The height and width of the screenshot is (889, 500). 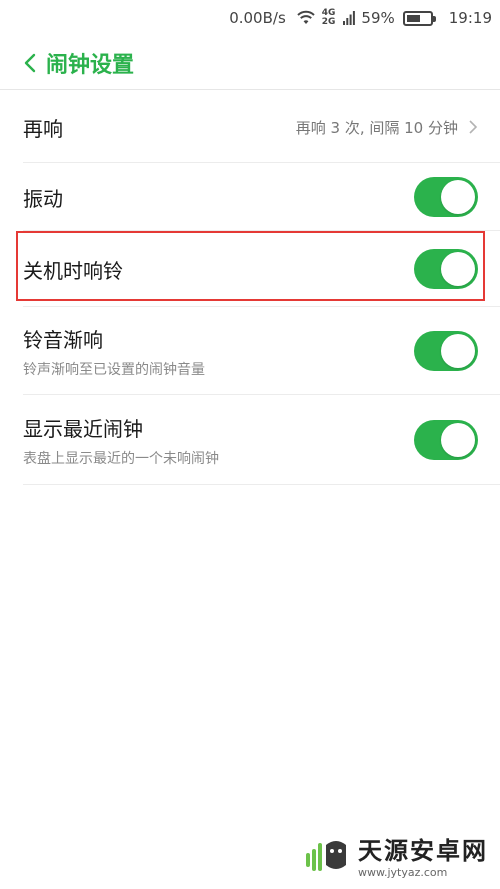 I want to click on snooze-value-text: 再响 3 次, 间隔 10 分钟, so click(x=376, y=127).